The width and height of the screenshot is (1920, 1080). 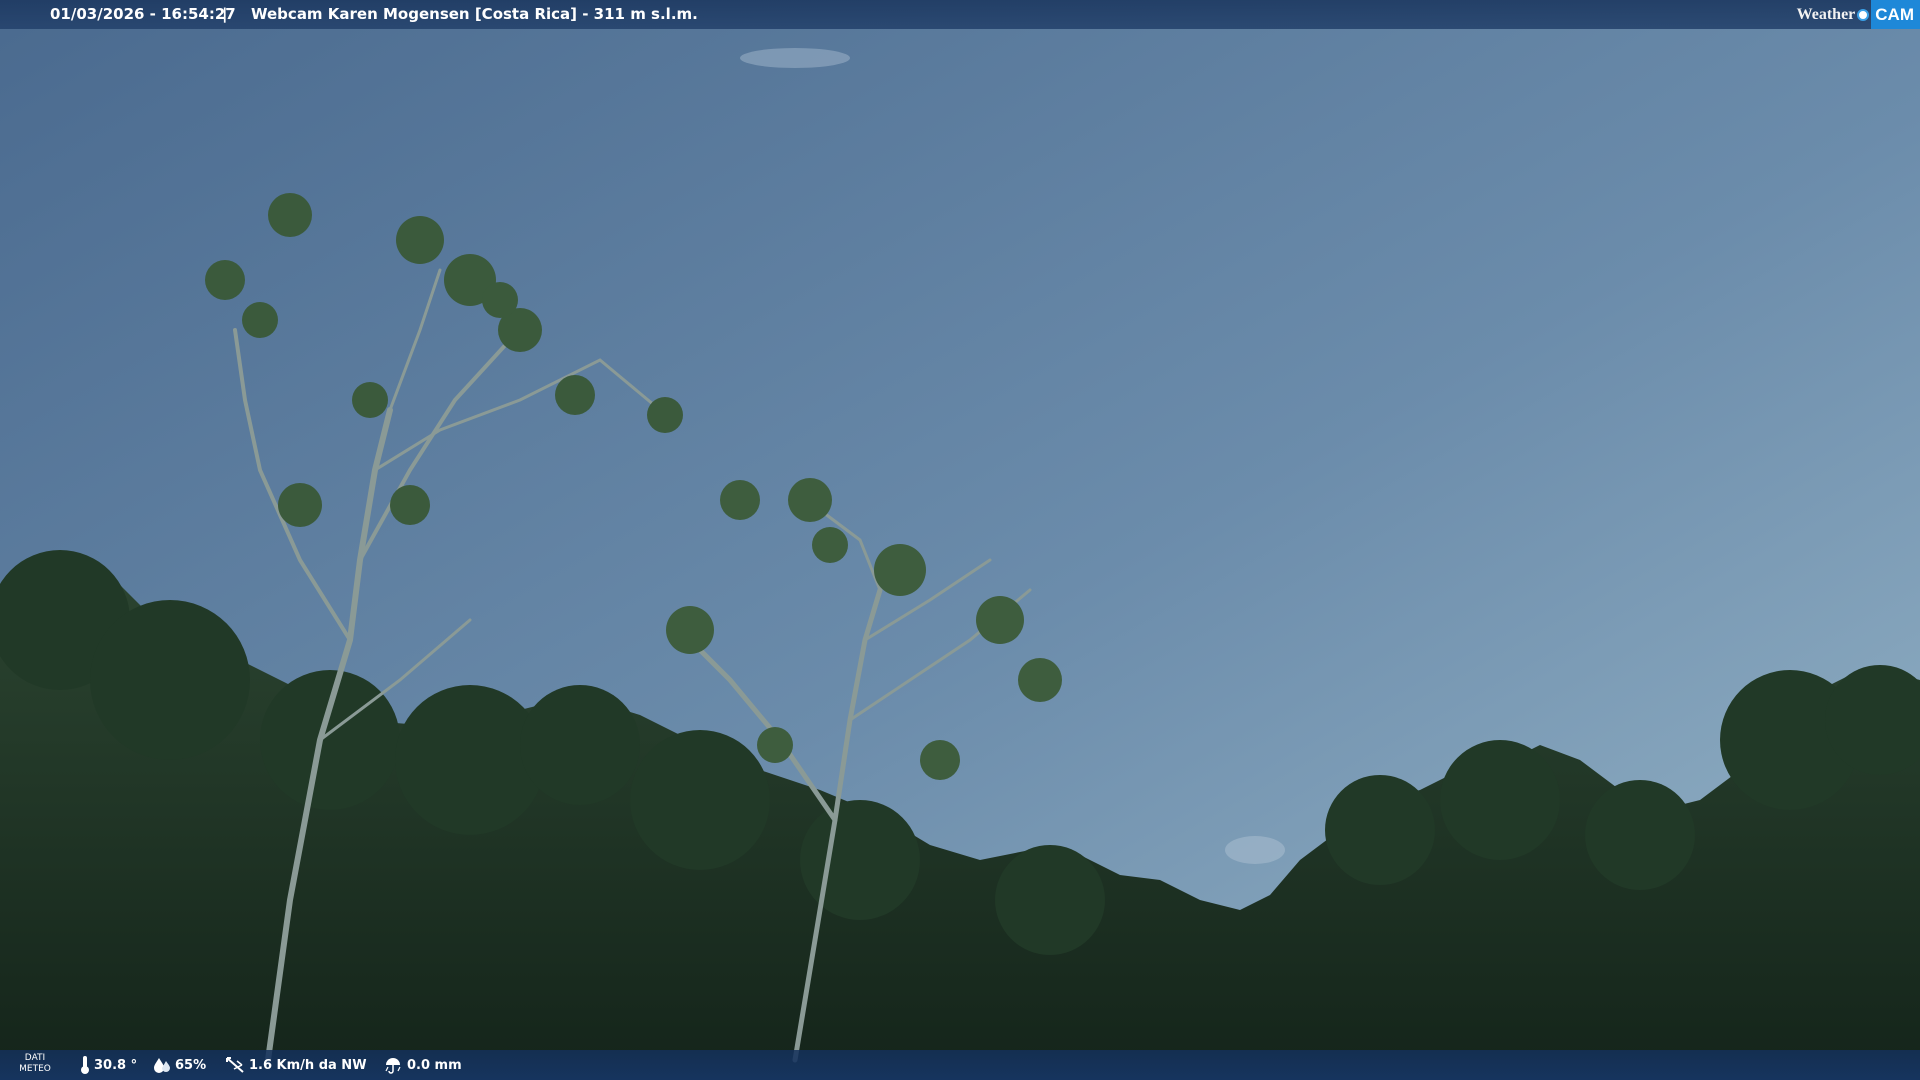 What do you see at coordinates (1863, 14) in the screenshot?
I see `logo-dot-icon` at bounding box center [1863, 14].